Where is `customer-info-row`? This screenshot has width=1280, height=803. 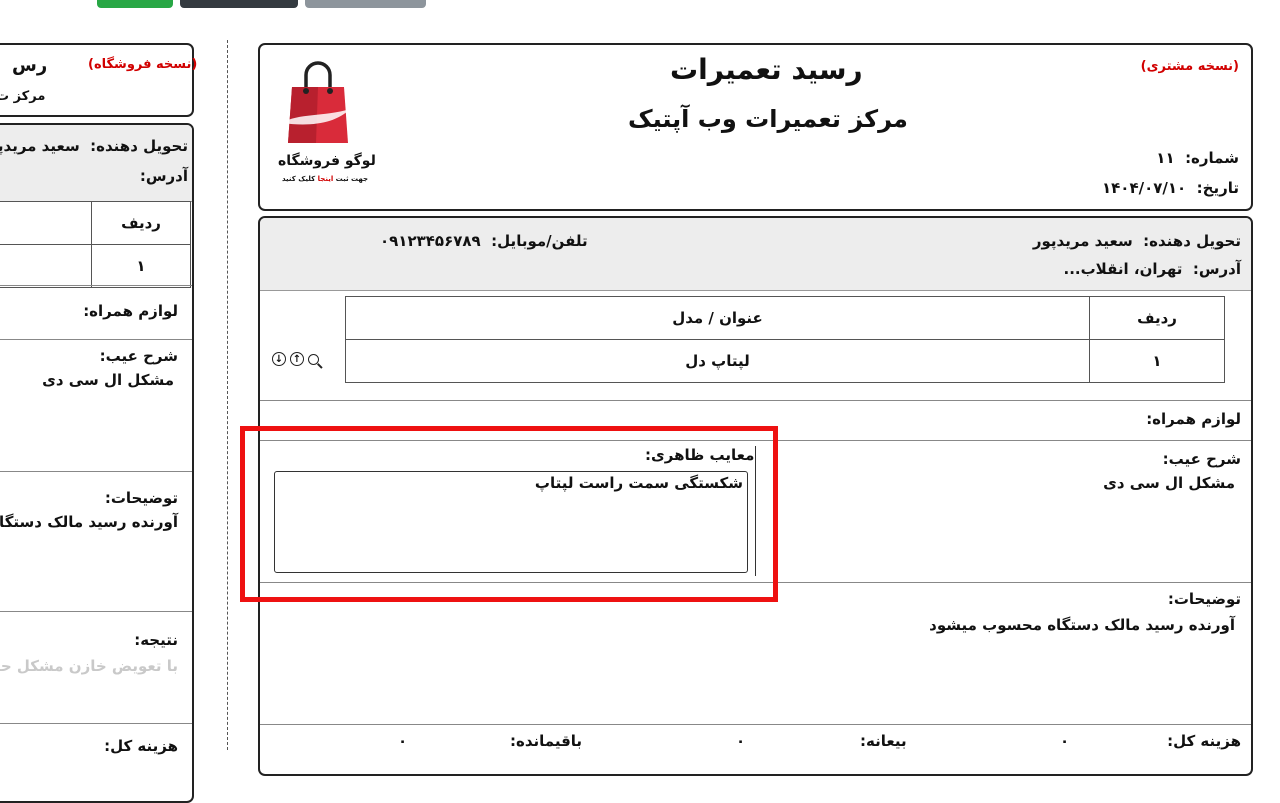
customer-info-row is located at coordinates (755, 254).